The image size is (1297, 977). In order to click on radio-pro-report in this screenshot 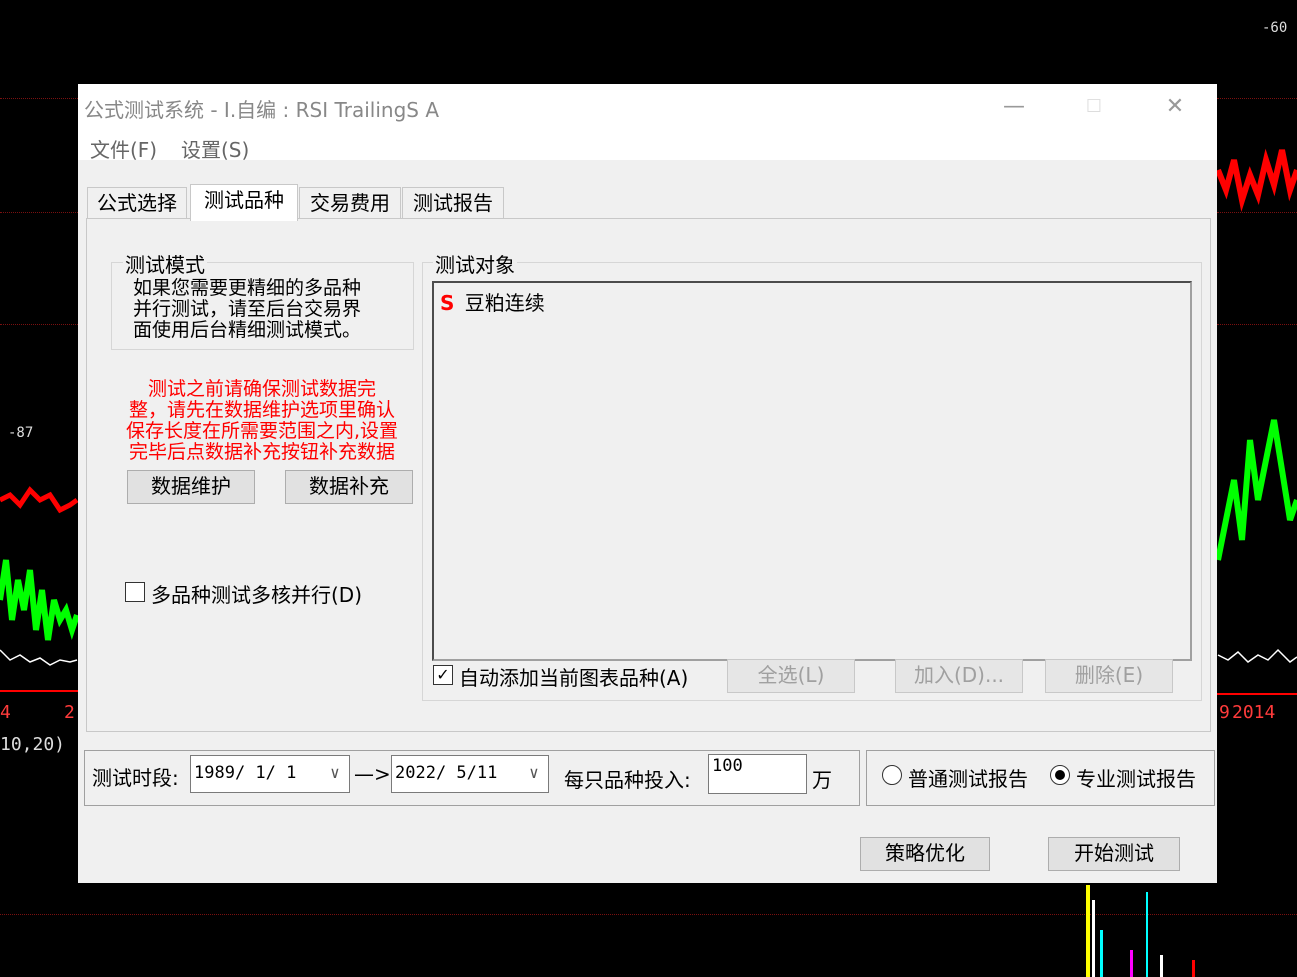, I will do `click(1060, 775)`.